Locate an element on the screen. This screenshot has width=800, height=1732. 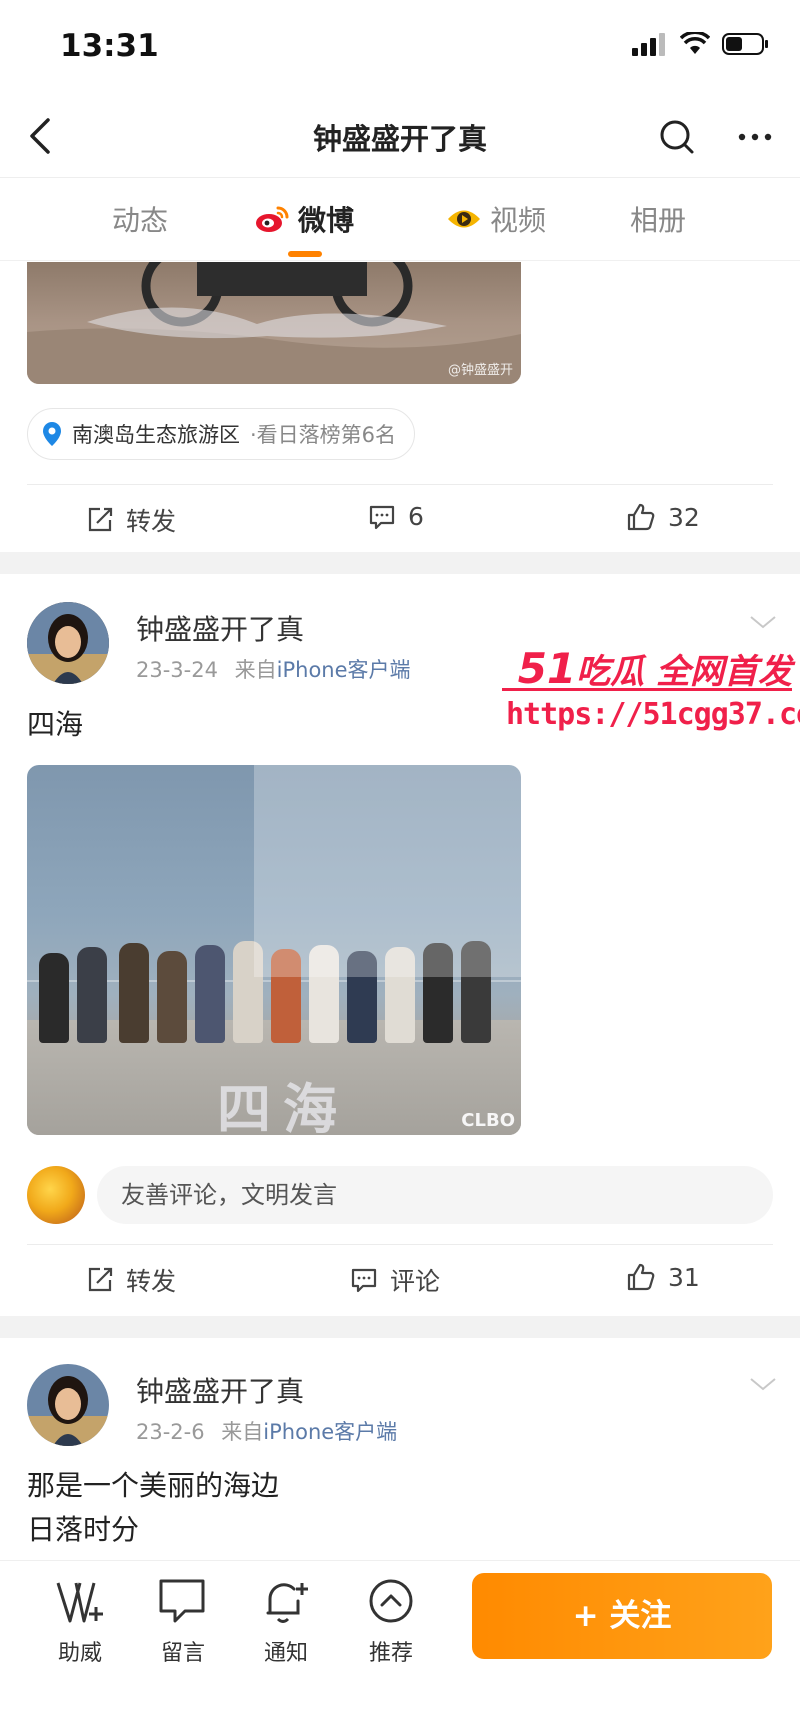
notify-button: 通知 is located at coordinates (286, 1622).